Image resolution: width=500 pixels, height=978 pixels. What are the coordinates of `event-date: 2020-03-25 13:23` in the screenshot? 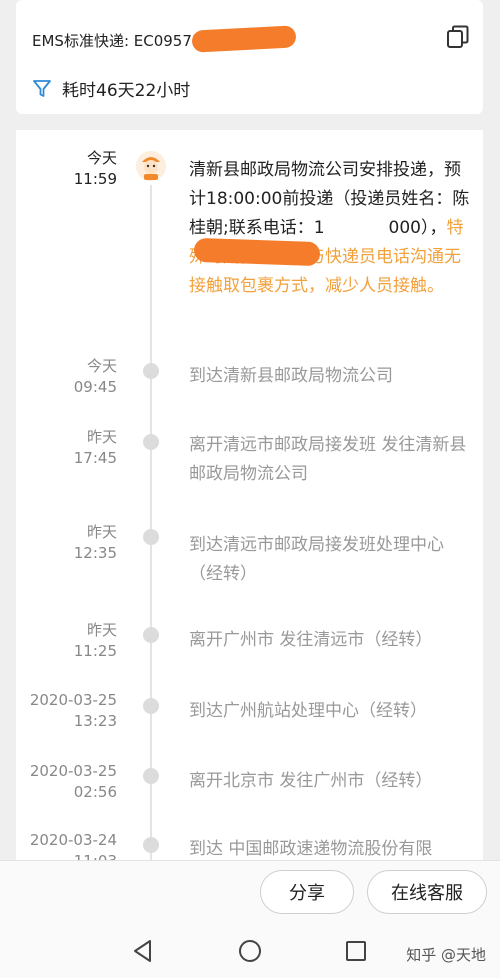 It's located at (73, 710).